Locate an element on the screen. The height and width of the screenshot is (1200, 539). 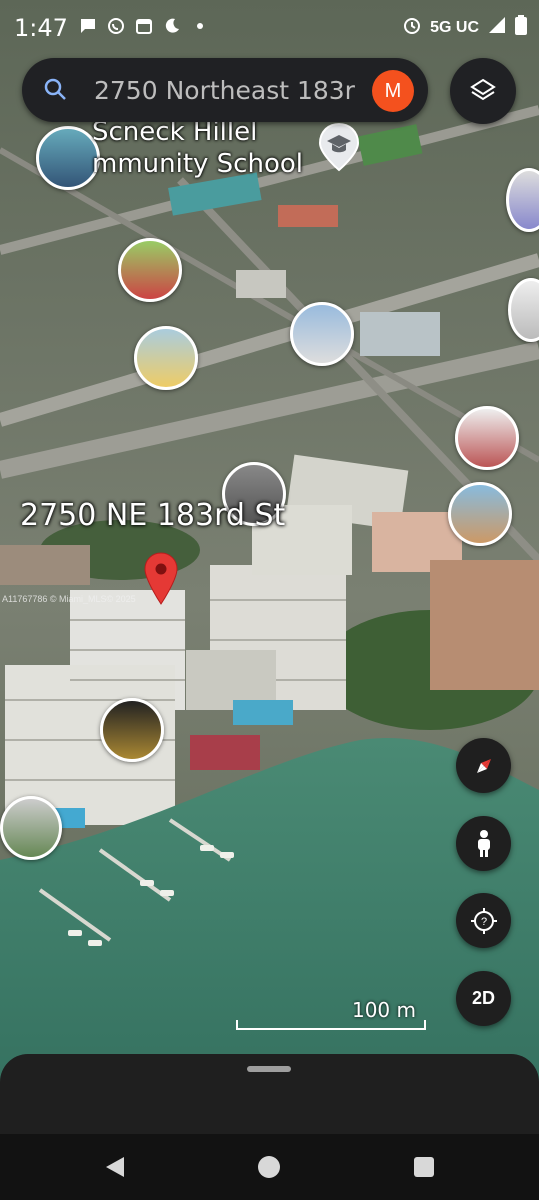
school-label-line2: mmunity School is located at coordinates (197, 164).